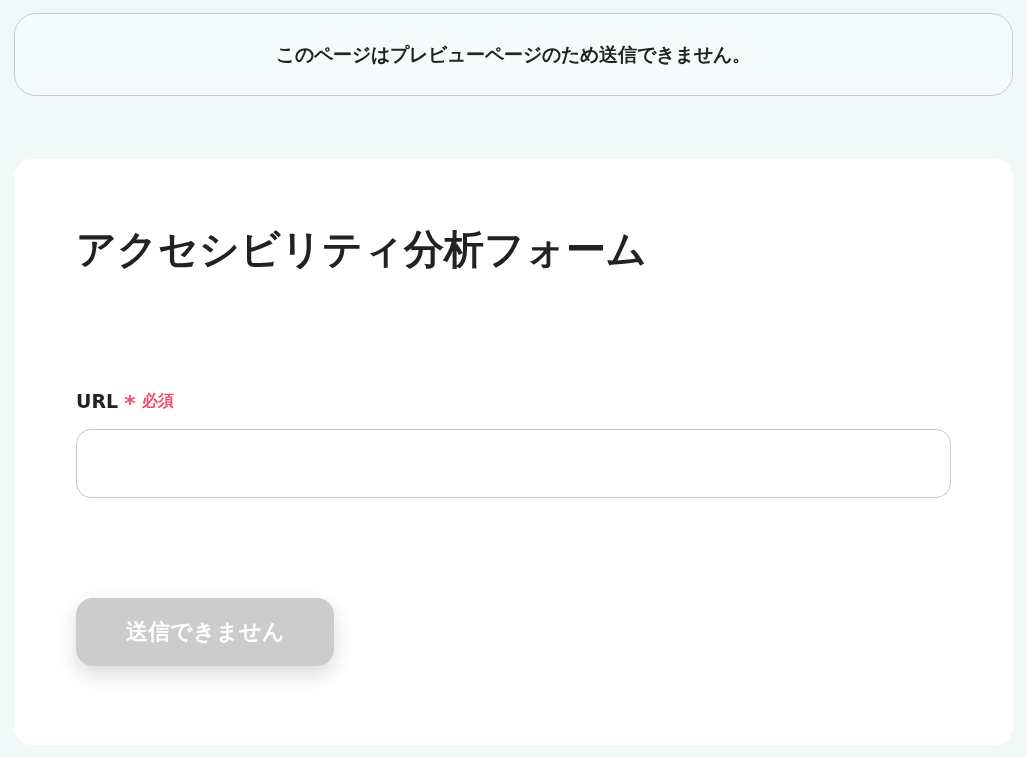  I want to click on required-asterisk: *, so click(130, 404).